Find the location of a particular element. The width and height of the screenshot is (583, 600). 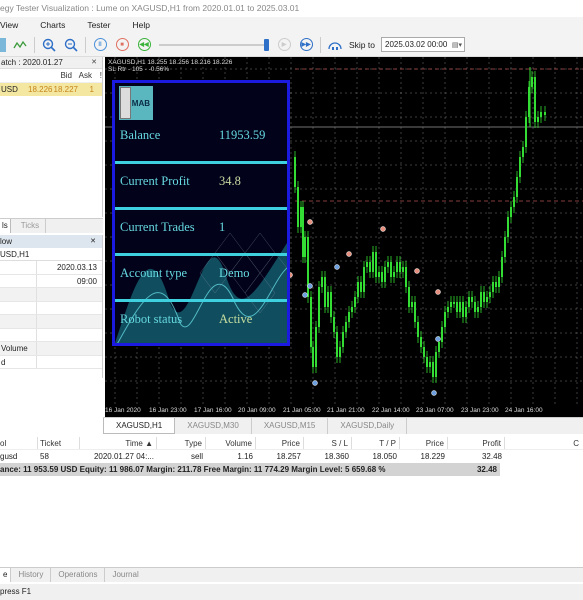

col-tp: T / P is located at coordinates (376, 443).